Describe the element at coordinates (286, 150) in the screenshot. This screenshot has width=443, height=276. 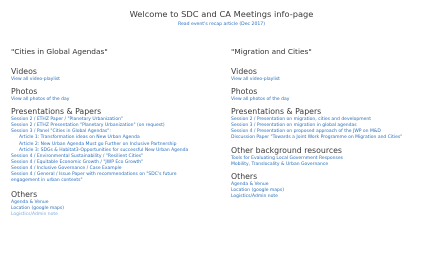
I see `background-heading: Other background resources` at that location.